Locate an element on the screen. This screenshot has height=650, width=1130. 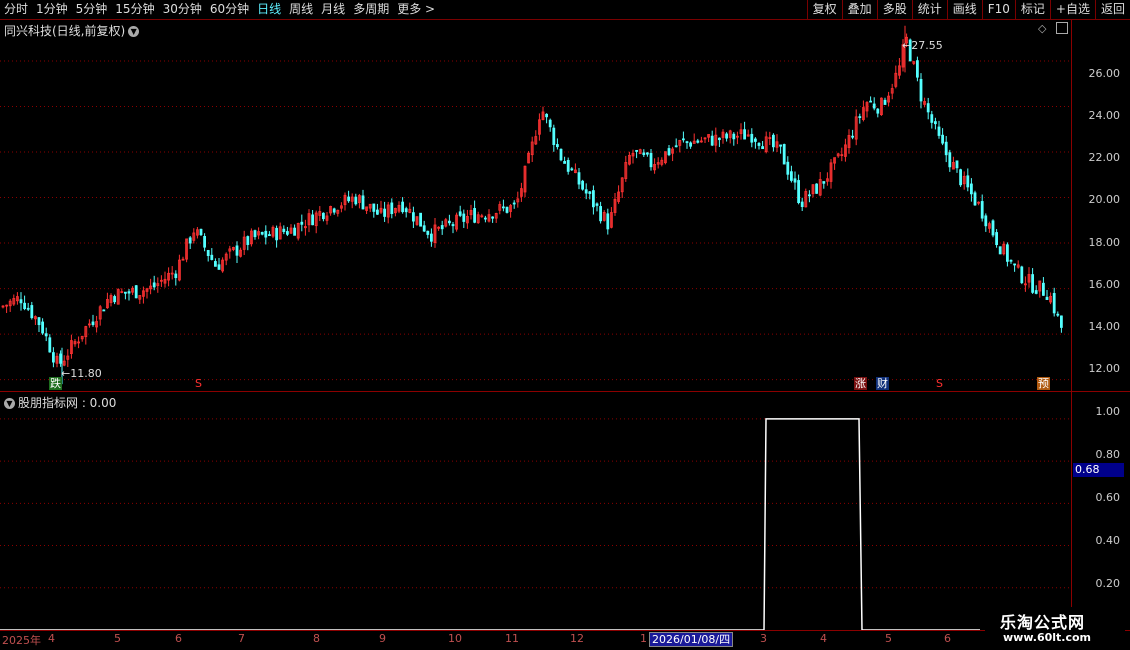
indicator-label: 0.20 is located at coordinates (1108, 583).